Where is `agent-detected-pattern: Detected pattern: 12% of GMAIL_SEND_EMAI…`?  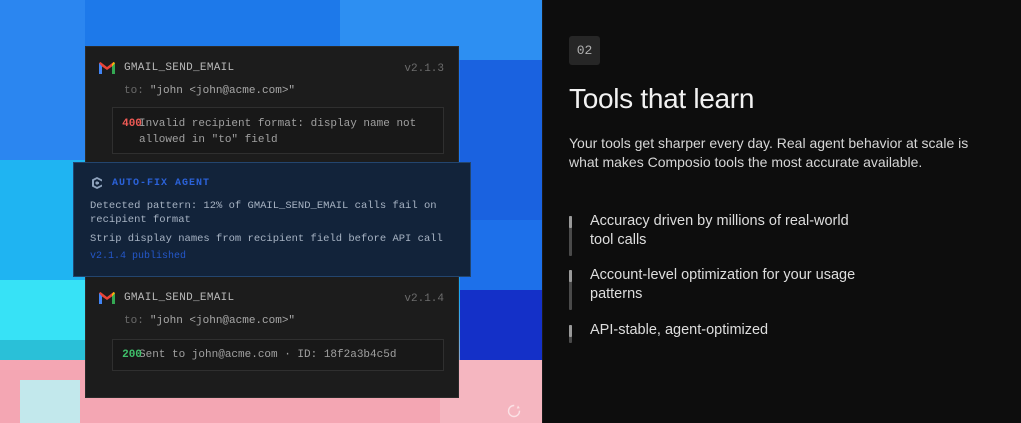 agent-detected-pattern: Detected pattern: 12% of GMAIL_SEND_EMAI… is located at coordinates (263, 213).